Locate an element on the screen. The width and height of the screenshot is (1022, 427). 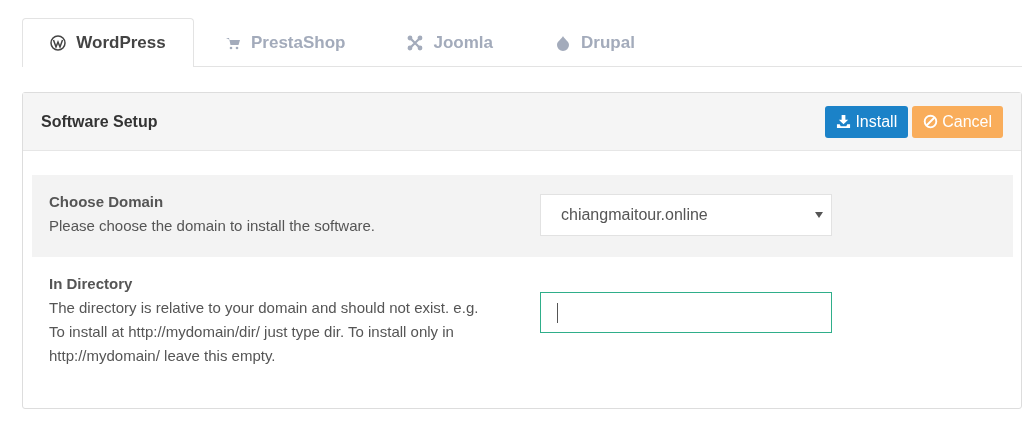
panel-title: Software Setup is located at coordinates (99, 121).